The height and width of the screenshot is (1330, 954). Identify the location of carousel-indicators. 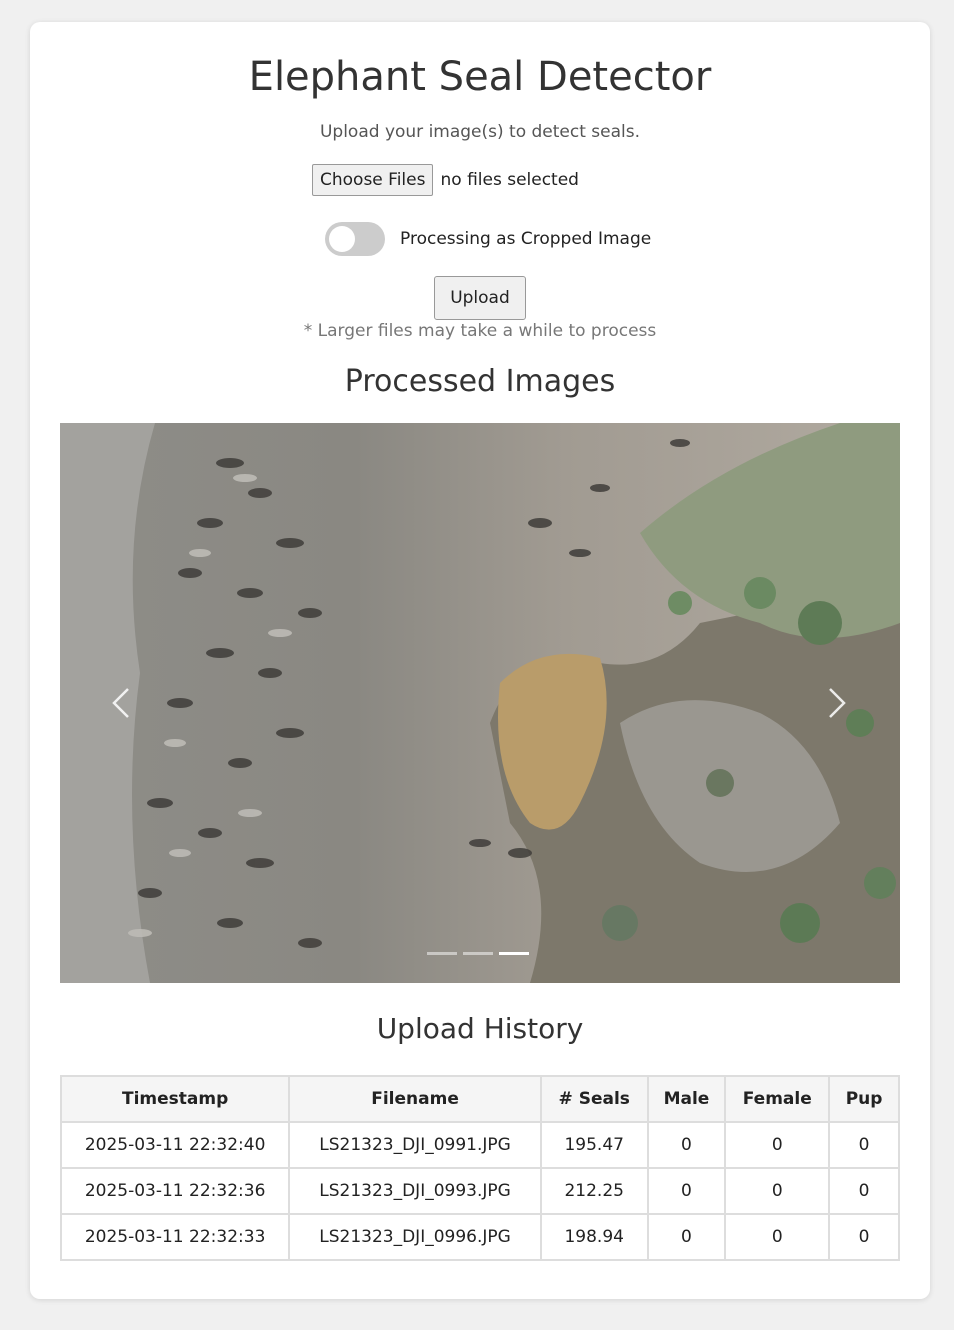
(481, 953).